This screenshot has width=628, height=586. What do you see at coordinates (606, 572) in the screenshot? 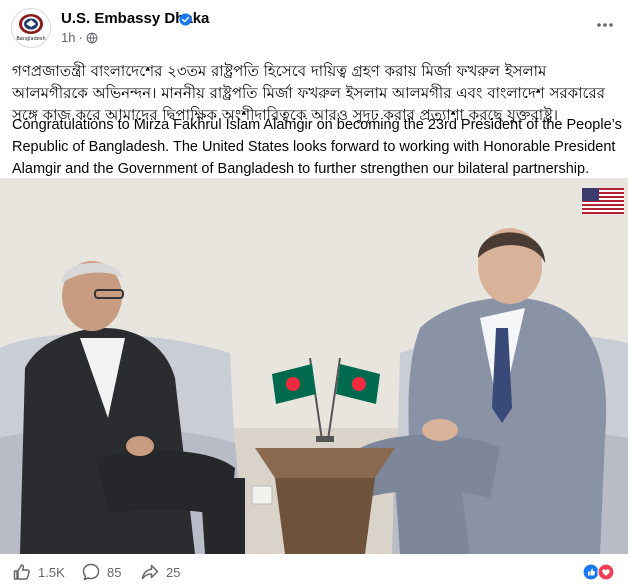
I see `love-reaction-icon` at bounding box center [606, 572].